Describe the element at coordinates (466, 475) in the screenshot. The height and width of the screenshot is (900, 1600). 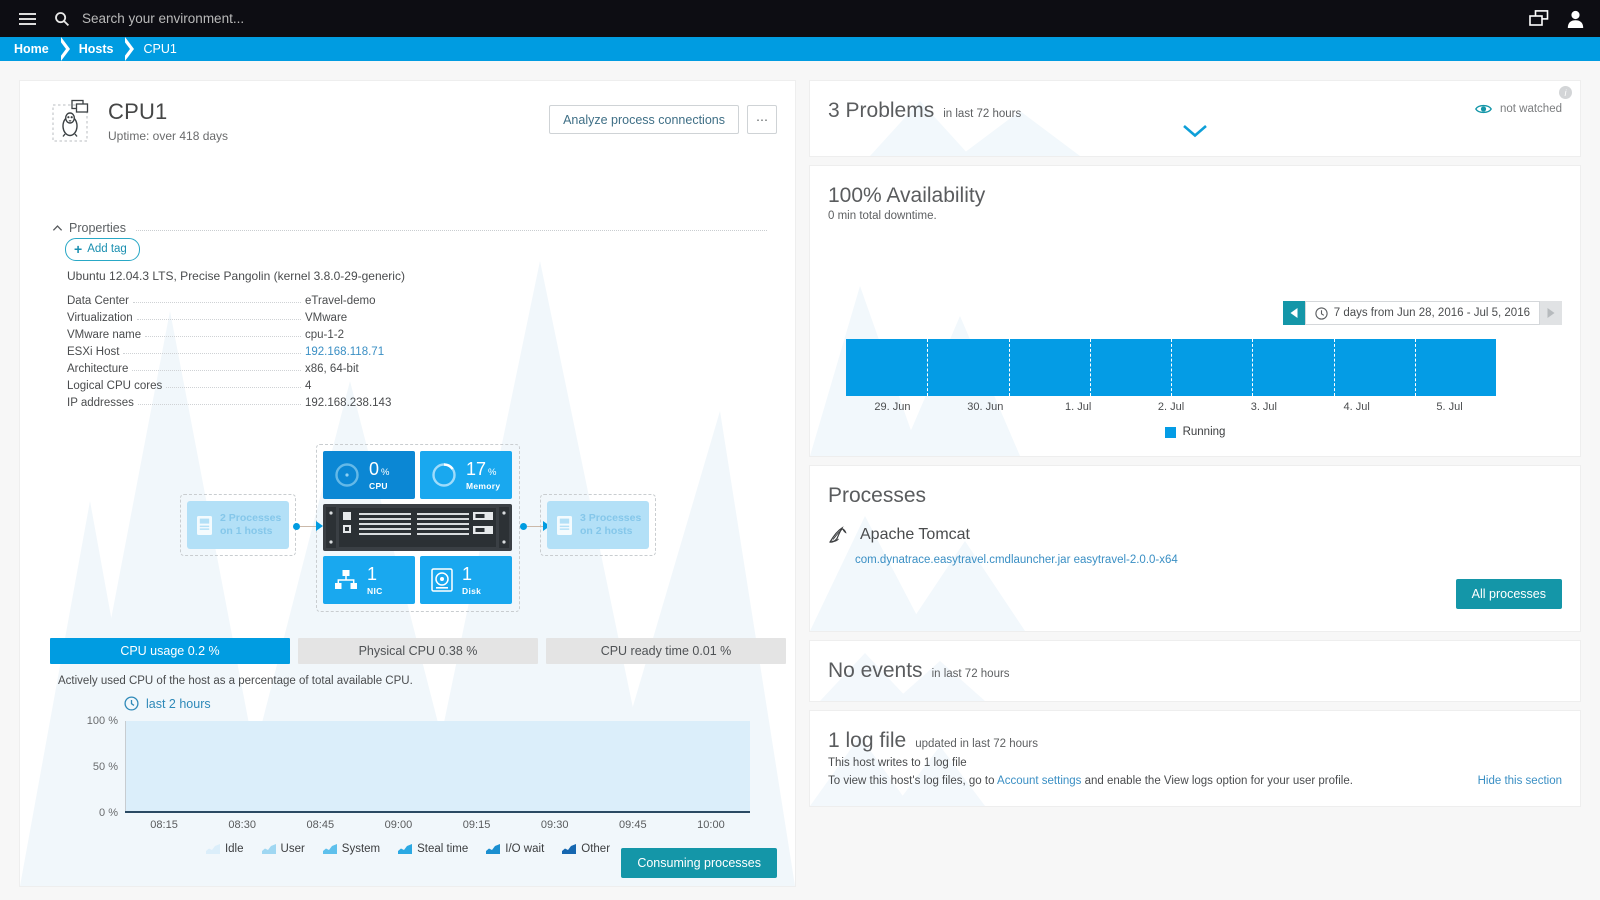
I see `memory-tile: 17% Memory` at that location.